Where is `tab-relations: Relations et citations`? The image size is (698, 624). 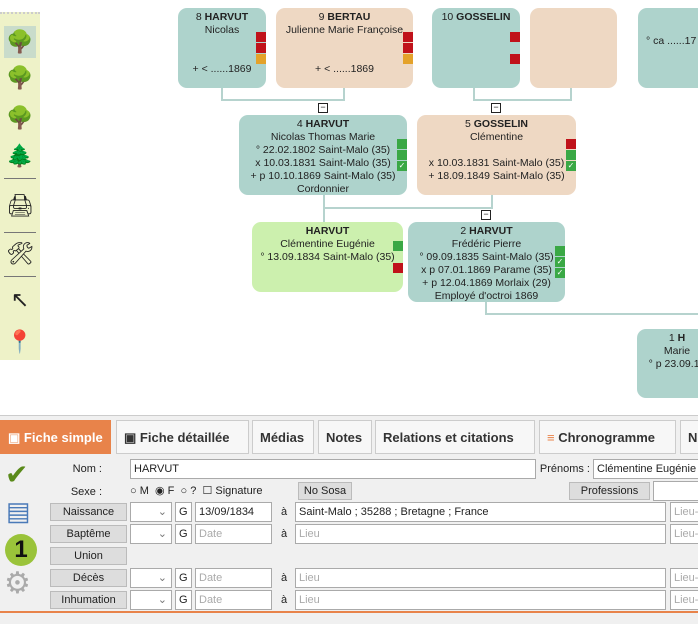
tab-relations: Relations et citations is located at coordinates (455, 437).